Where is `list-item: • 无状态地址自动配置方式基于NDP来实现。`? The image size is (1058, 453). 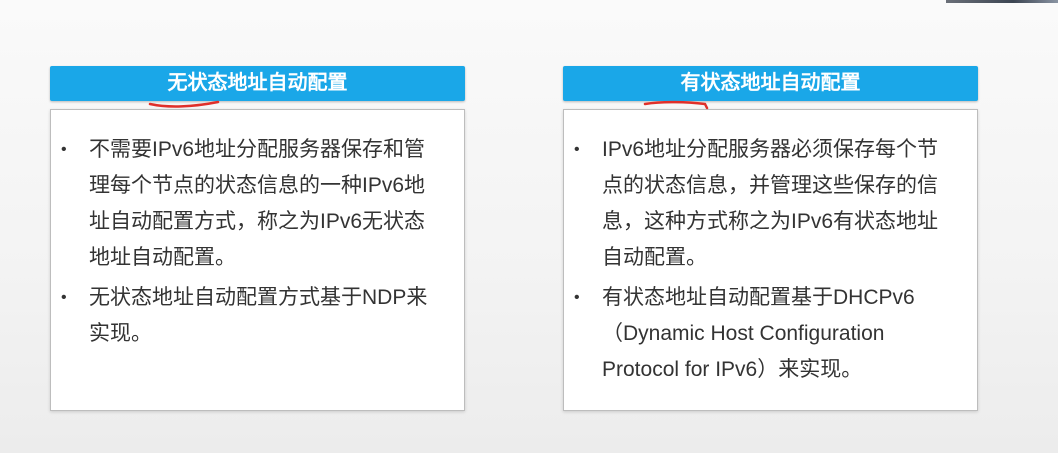 list-item: • 无状态地址自动配置方式基于NDP来实现。 is located at coordinates (247, 316).